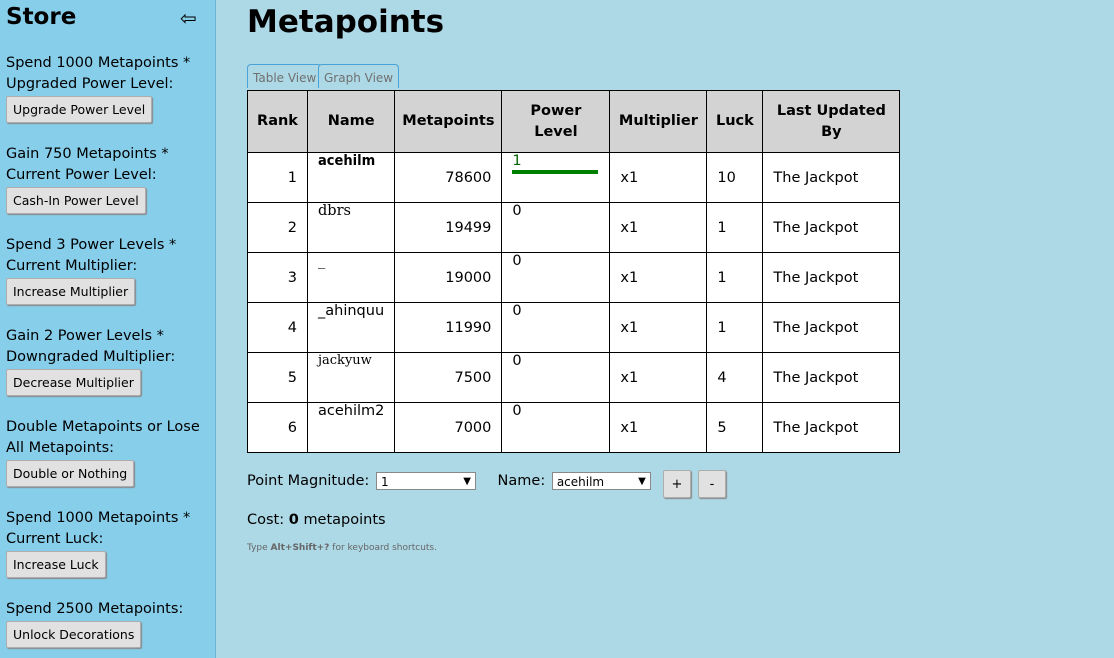 This screenshot has height=658, width=1114. What do you see at coordinates (517, 161) in the screenshot?
I see `power-level-value: 1` at bounding box center [517, 161].